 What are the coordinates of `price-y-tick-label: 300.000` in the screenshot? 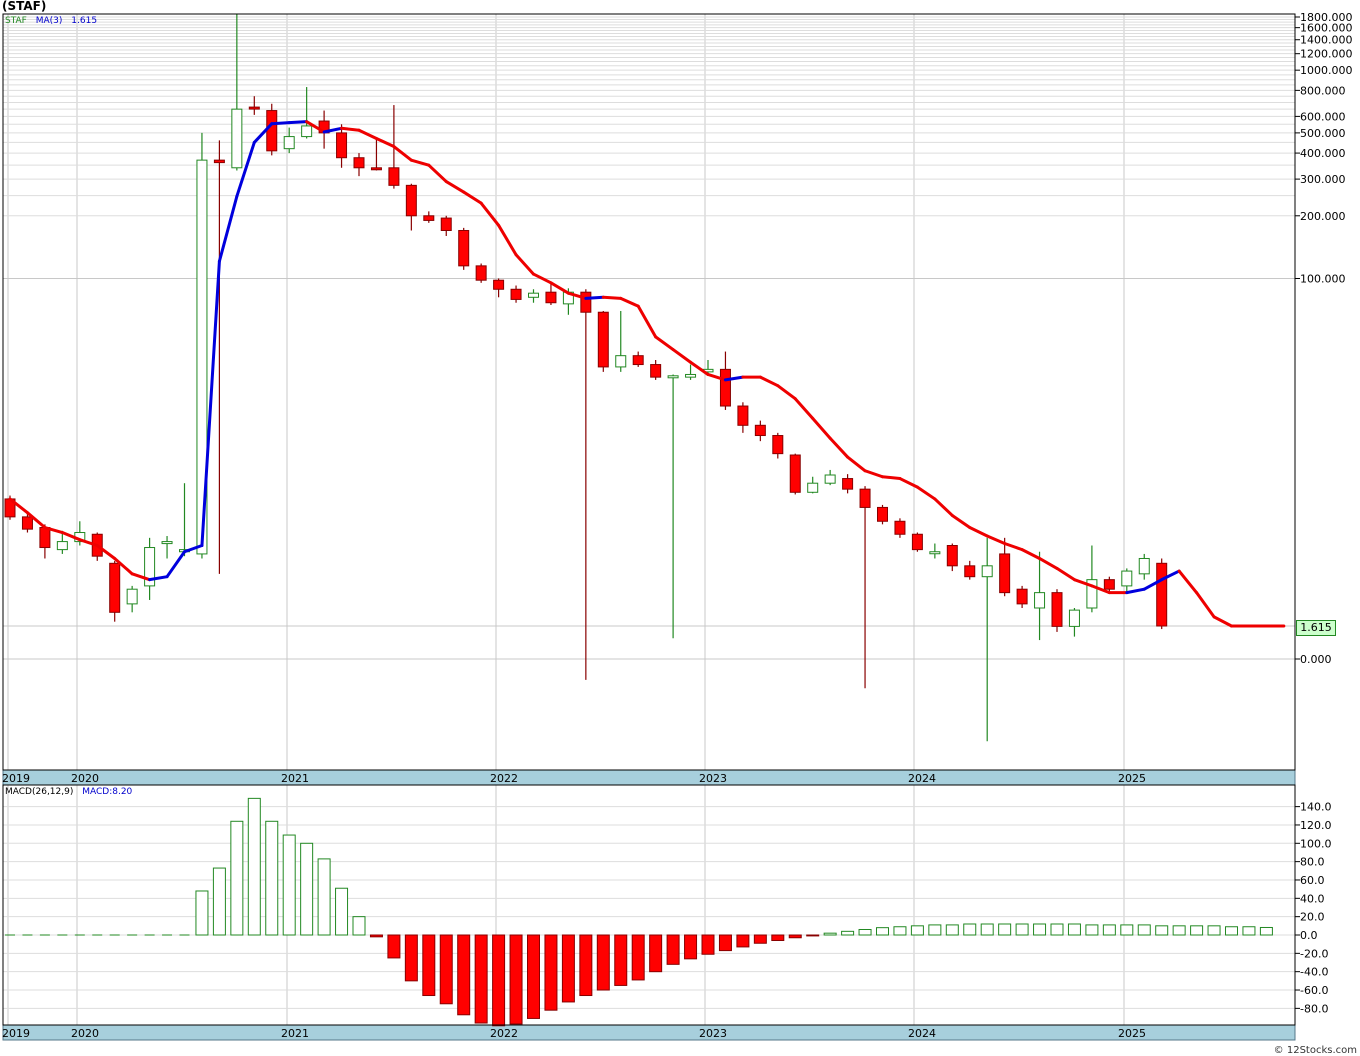 It's located at (1323, 179).